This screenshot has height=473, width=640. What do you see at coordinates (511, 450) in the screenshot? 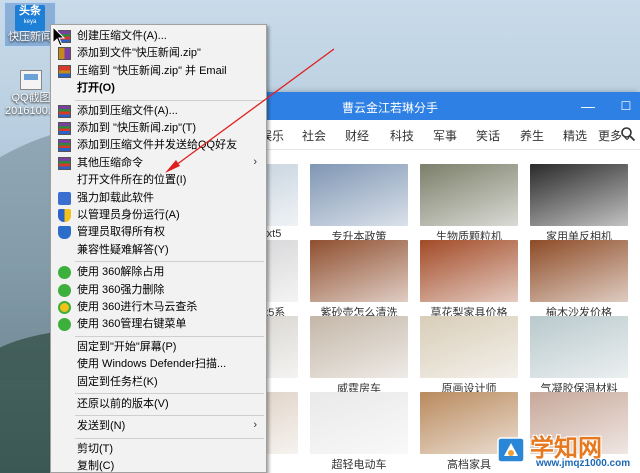
I see `watermark-logo-icon` at bounding box center [511, 450].